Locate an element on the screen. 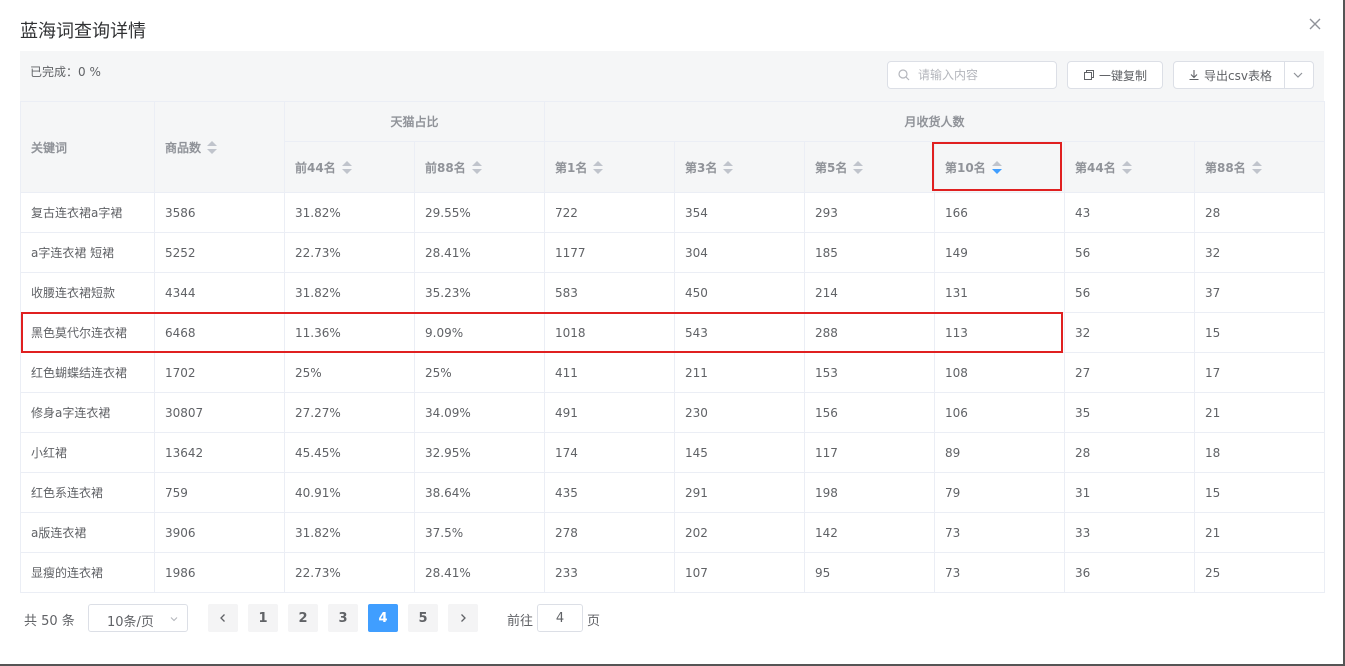 This screenshot has width=1345, height=666. table-cell: 35.23% is located at coordinates (479, 292).